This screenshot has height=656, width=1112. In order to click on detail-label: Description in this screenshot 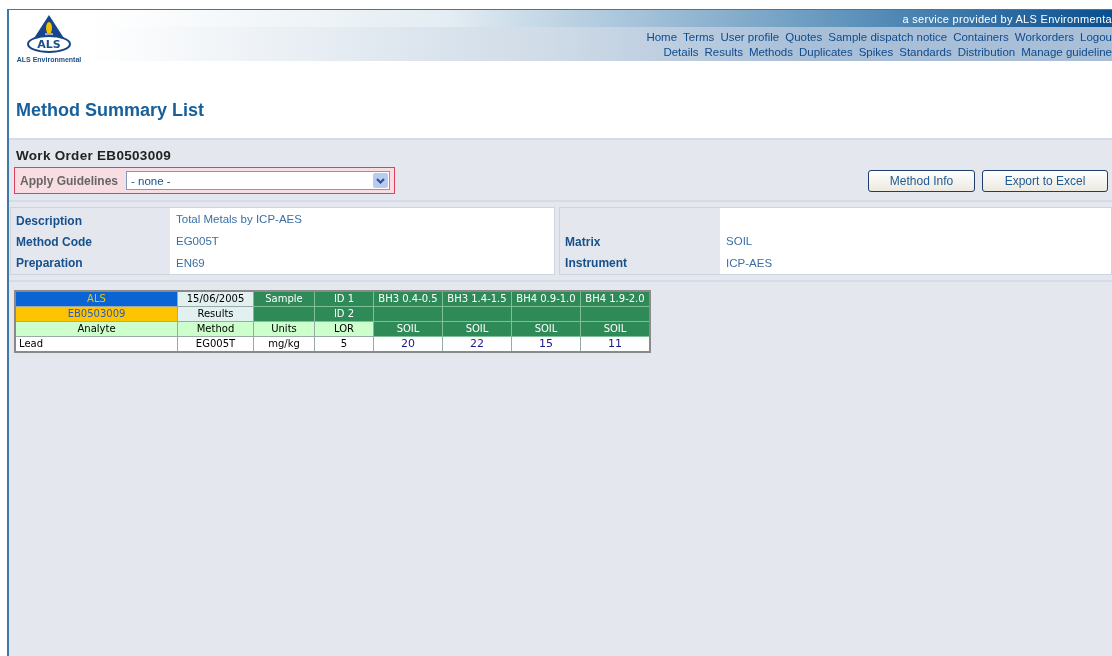, I will do `click(49, 221)`.